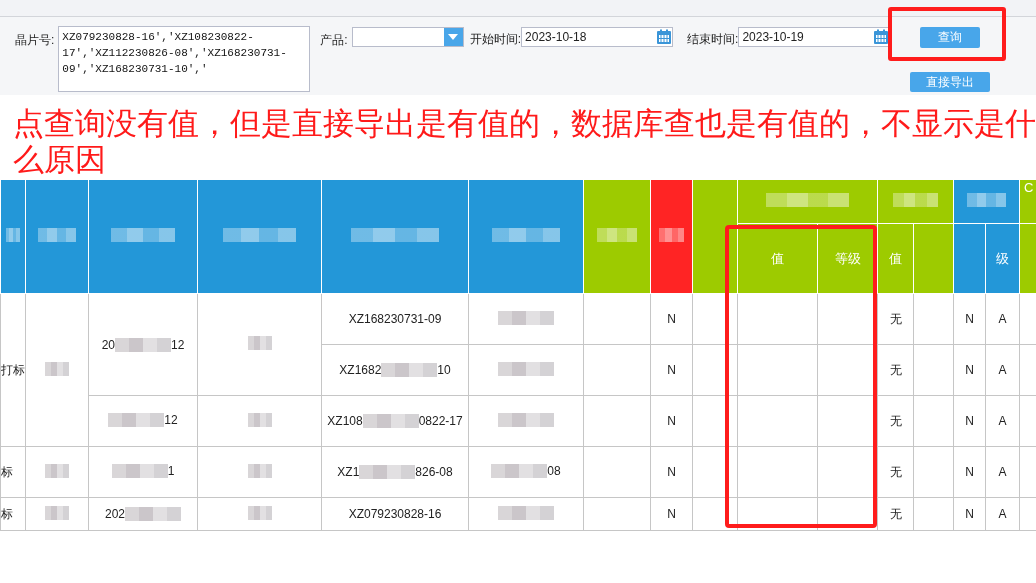 The height and width of the screenshot is (583, 1036). I want to click on start-label: 开始时间:, so click(495, 39).